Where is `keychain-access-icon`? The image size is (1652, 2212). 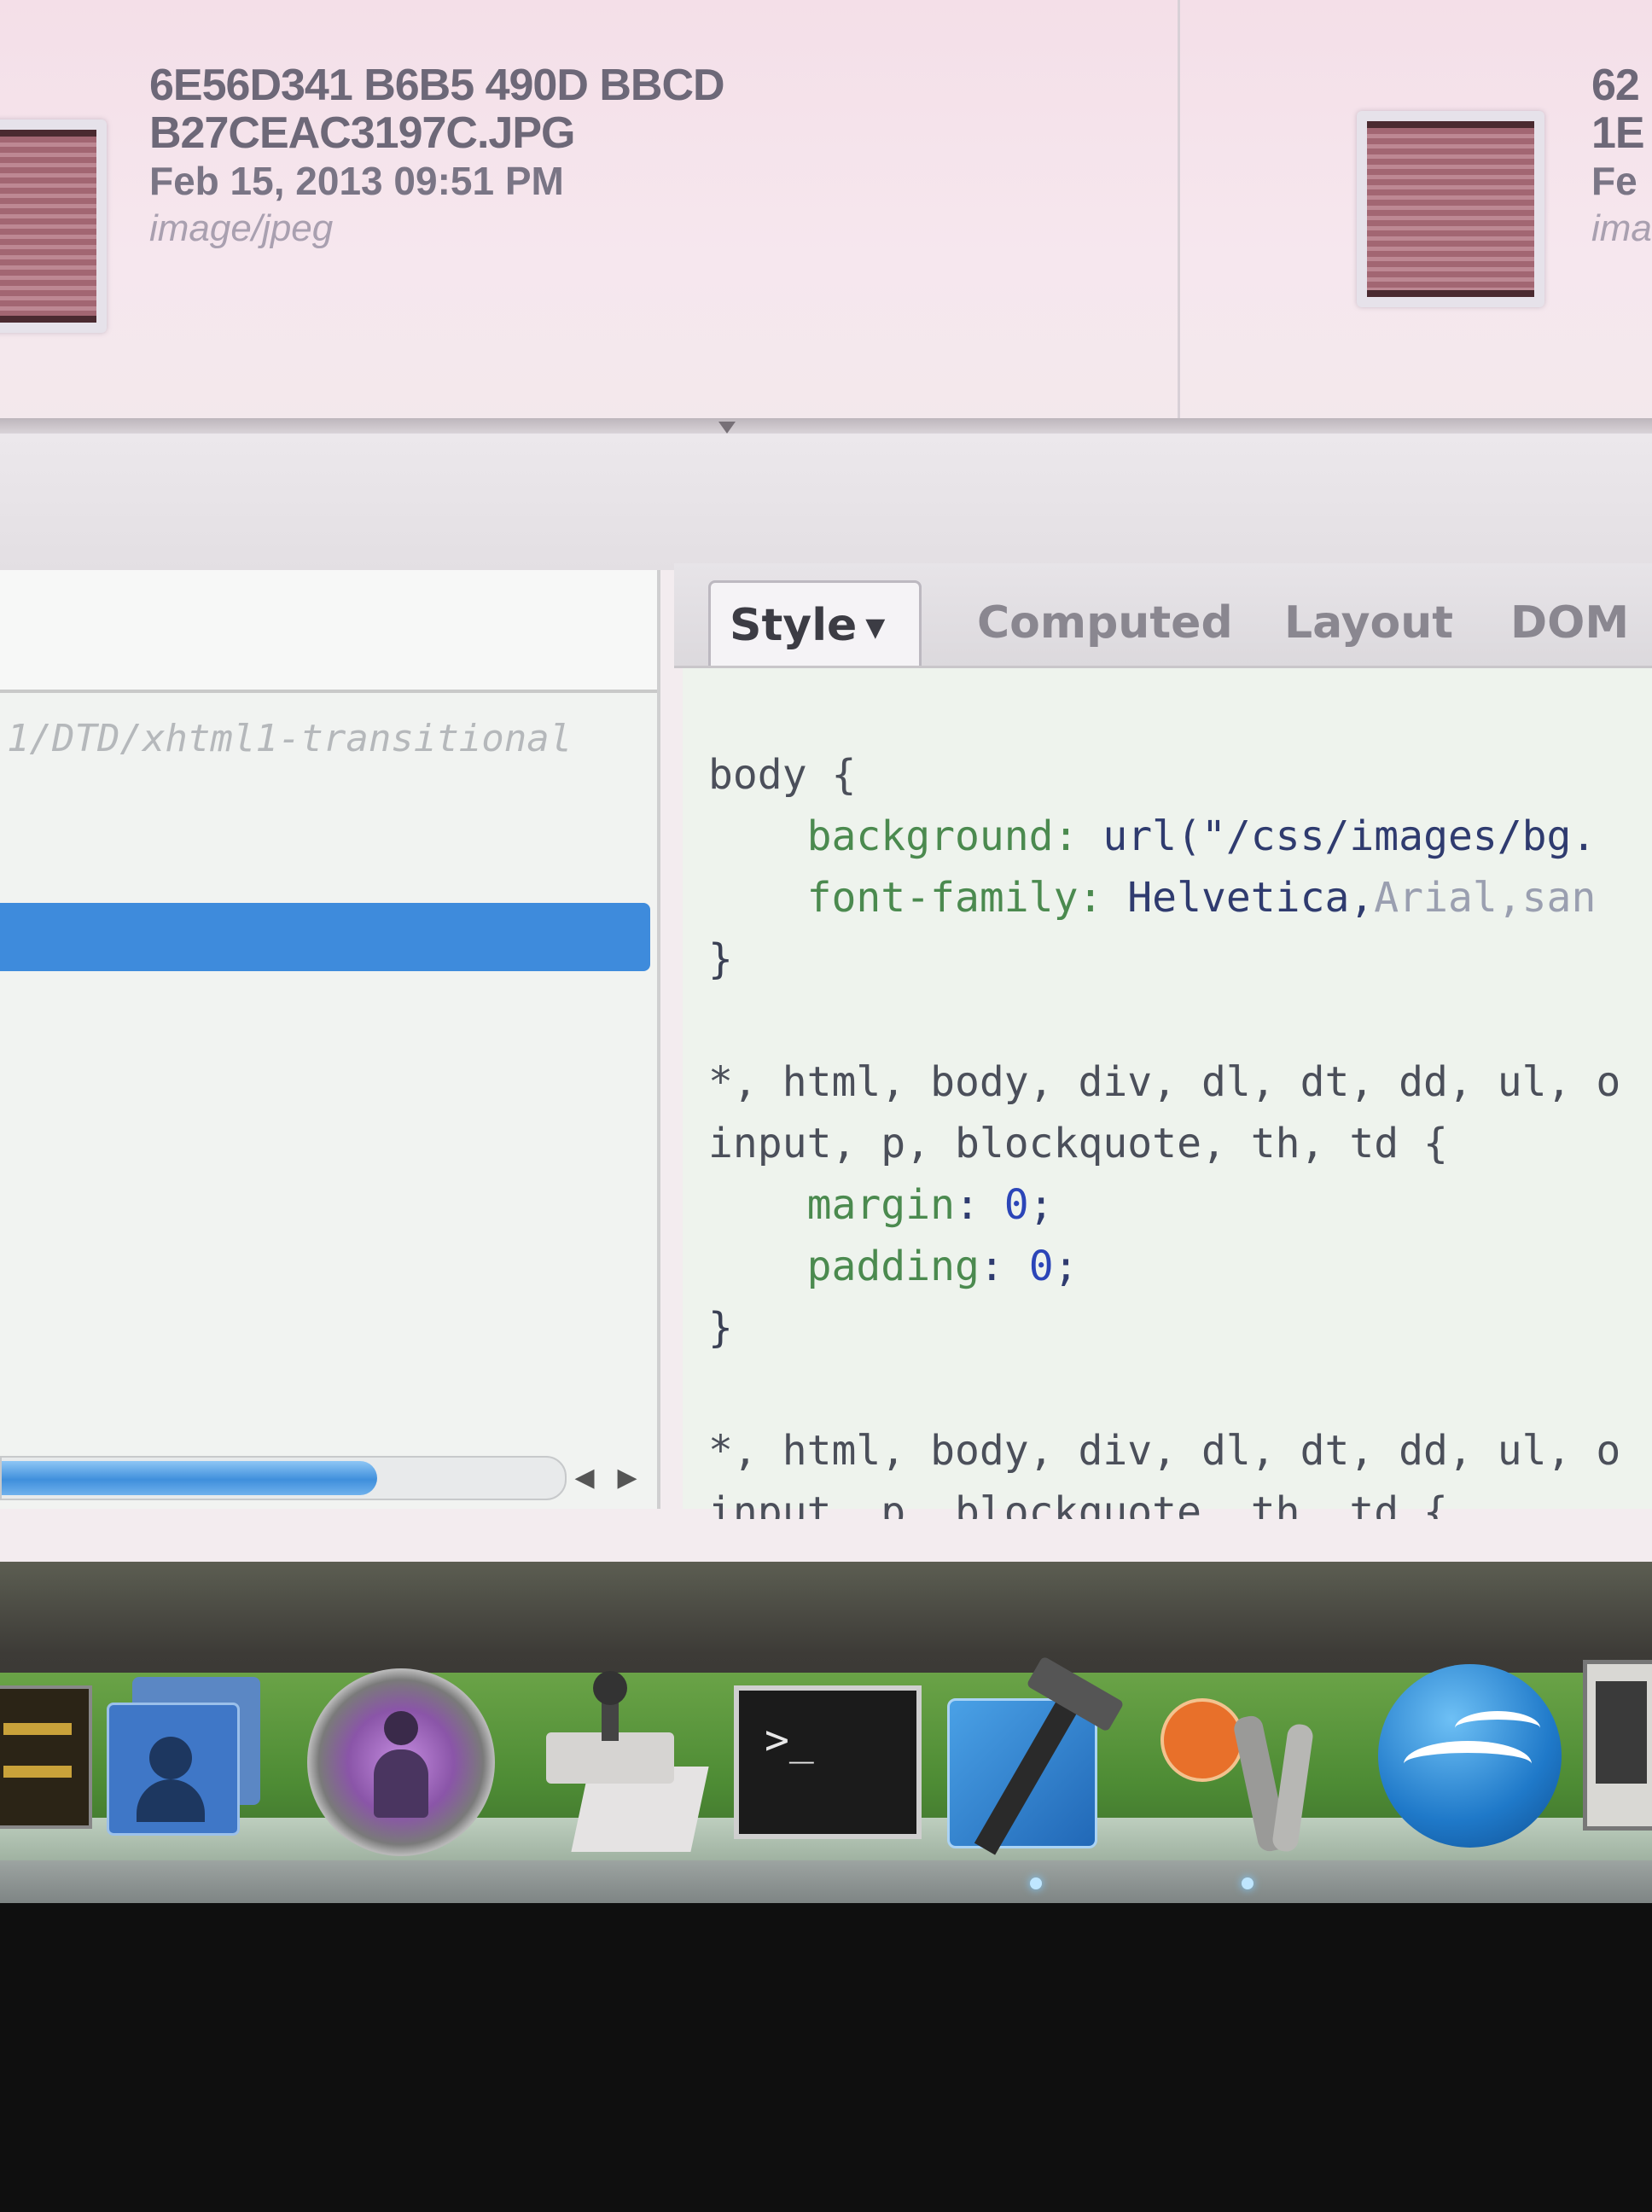
keychain-access-icon is located at coordinates (1245, 1762).